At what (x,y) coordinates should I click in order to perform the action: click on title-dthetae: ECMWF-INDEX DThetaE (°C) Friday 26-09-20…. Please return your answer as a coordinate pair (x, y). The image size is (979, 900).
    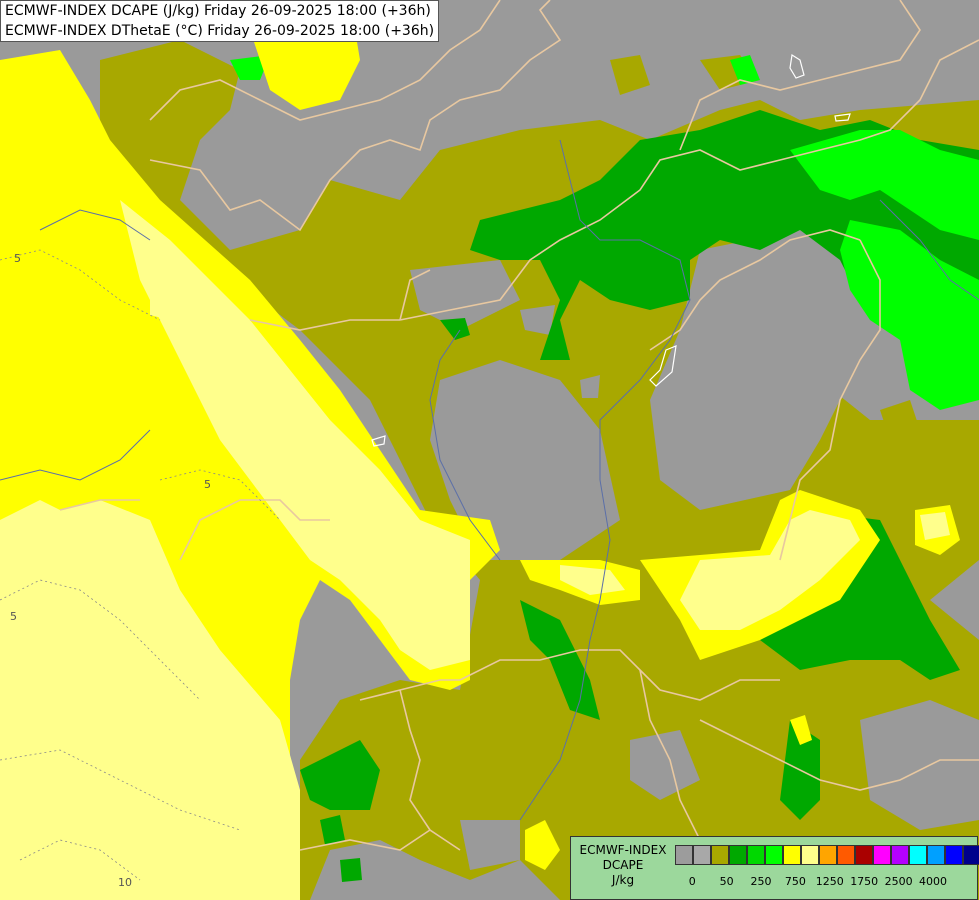
    Looking at the image, I should click on (220, 31).